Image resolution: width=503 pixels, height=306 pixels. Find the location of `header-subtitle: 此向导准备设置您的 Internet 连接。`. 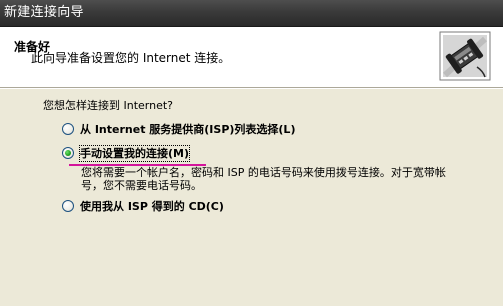

header-subtitle: 此向导准备设置您的 Internet 连接。 is located at coordinates (131, 58).